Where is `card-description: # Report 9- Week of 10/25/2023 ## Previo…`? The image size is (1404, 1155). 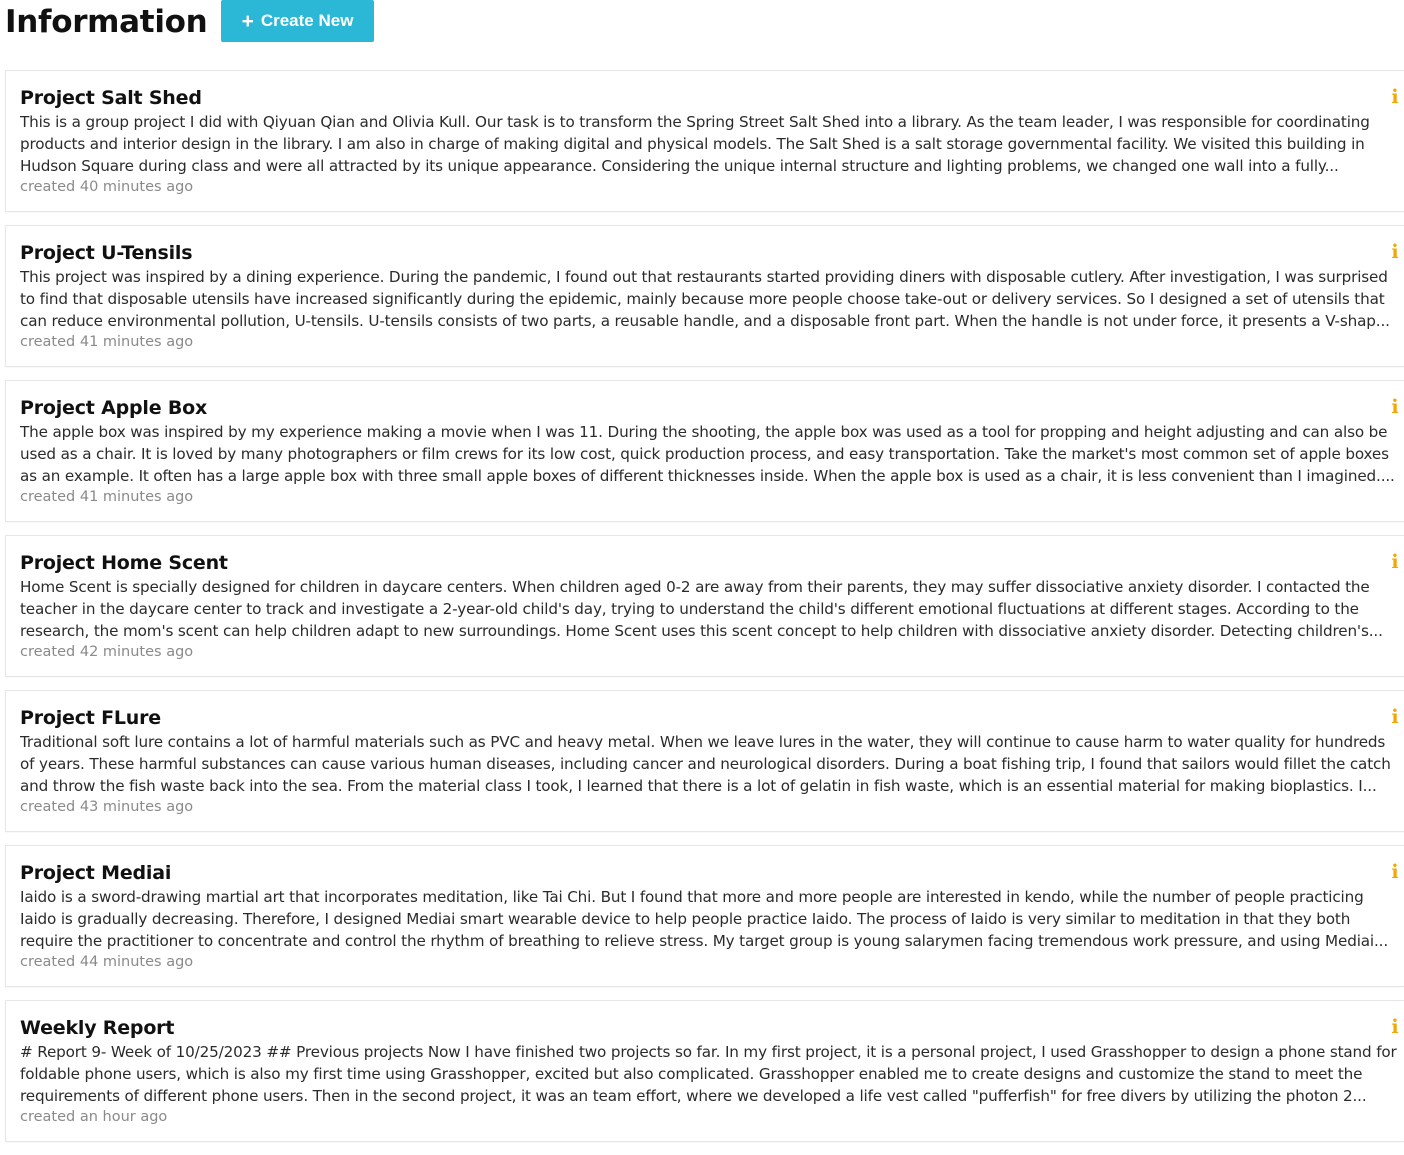
card-description: # Report 9- Week of 10/25/2023 ## Previo… is located at coordinates (708, 1074).